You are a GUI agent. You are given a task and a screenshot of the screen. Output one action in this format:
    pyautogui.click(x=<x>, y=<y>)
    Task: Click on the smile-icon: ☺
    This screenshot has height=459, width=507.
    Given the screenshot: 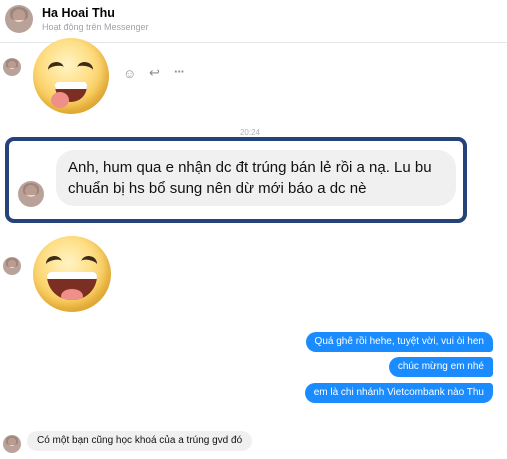 What is the action you would take?
    pyautogui.click(x=129, y=73)
    